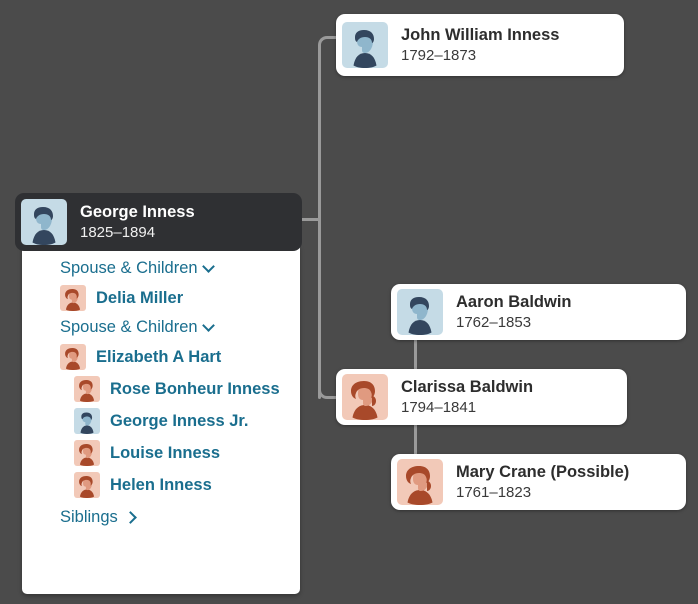  What do you see at coordinates (415, 354) in the screenshot?
I see `connector-grandfather-to-mother` at bounding box center [415, 354].